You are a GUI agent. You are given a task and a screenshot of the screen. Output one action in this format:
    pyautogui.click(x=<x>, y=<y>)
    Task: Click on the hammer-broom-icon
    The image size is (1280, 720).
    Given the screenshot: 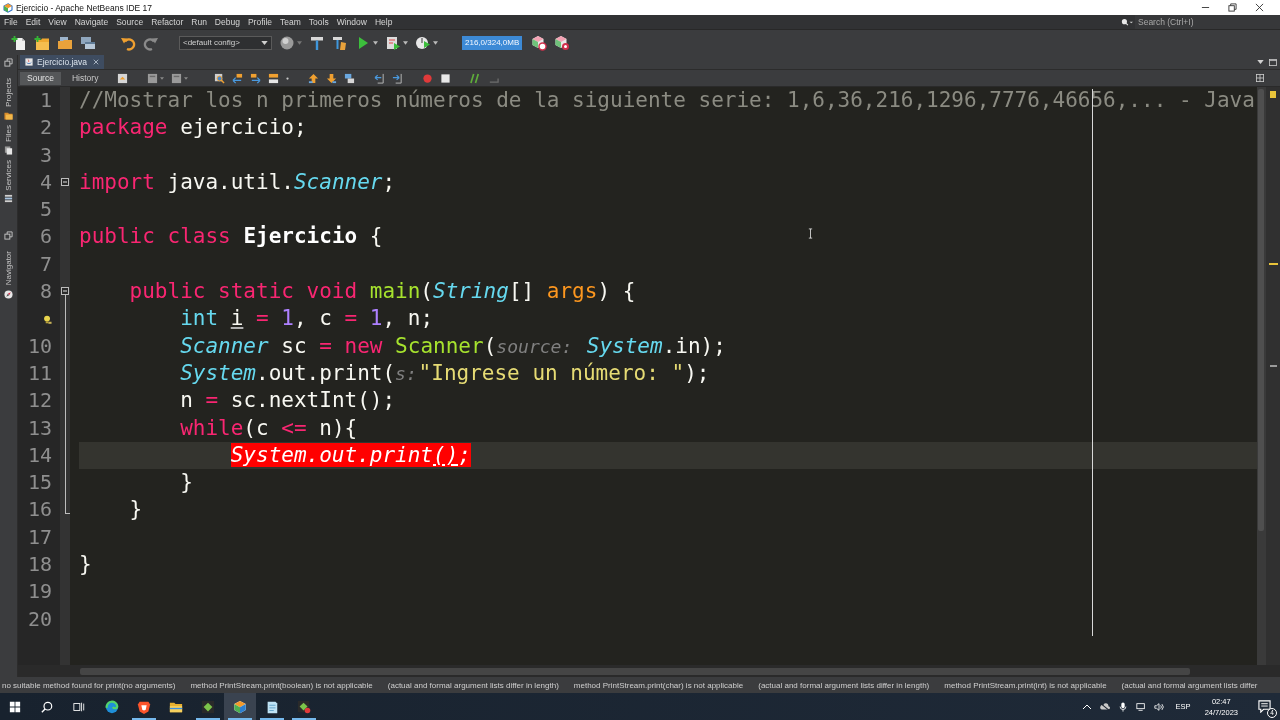 What is the action you would take?
    pyautogui.click(x=340, y=42)
    